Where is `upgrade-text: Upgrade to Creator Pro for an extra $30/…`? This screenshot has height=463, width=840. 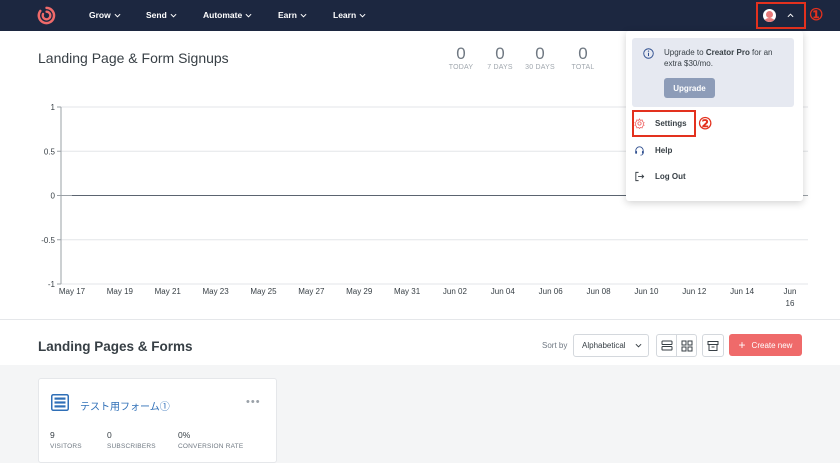 upgrade-text: Upgrade to Creator Pro for an extra $30/… is located at coordinates (726, 58).